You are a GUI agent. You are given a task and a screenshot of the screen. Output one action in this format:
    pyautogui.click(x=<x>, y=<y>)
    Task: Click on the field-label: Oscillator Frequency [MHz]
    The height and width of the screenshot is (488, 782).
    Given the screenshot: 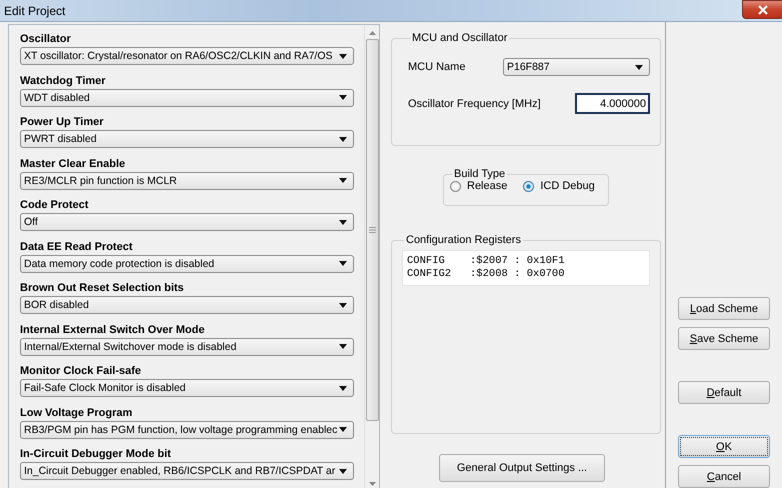 What is the action you would take?
    pyautogui.click(x=474, y=104)
    